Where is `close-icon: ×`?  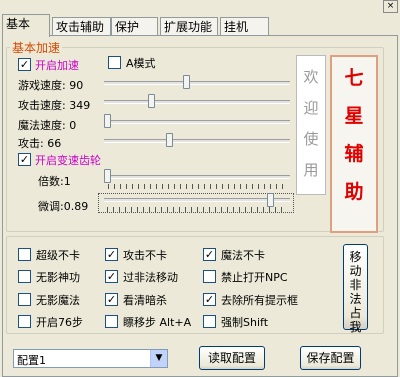 close-icon: × is located at coordinates (390, 6).